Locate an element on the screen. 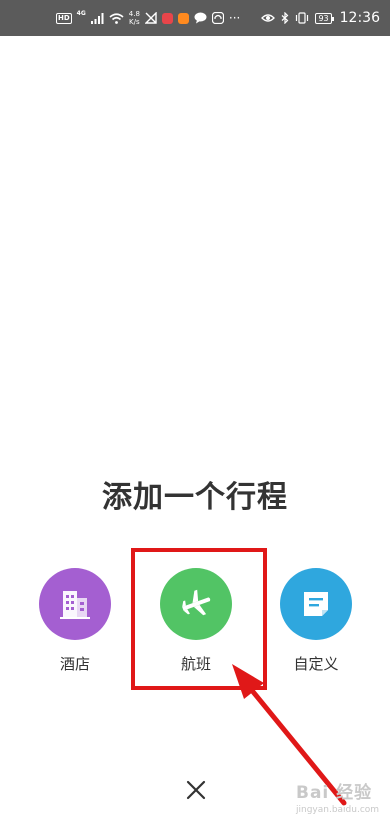  annotation-arrow is located at coordinates (289, 735).